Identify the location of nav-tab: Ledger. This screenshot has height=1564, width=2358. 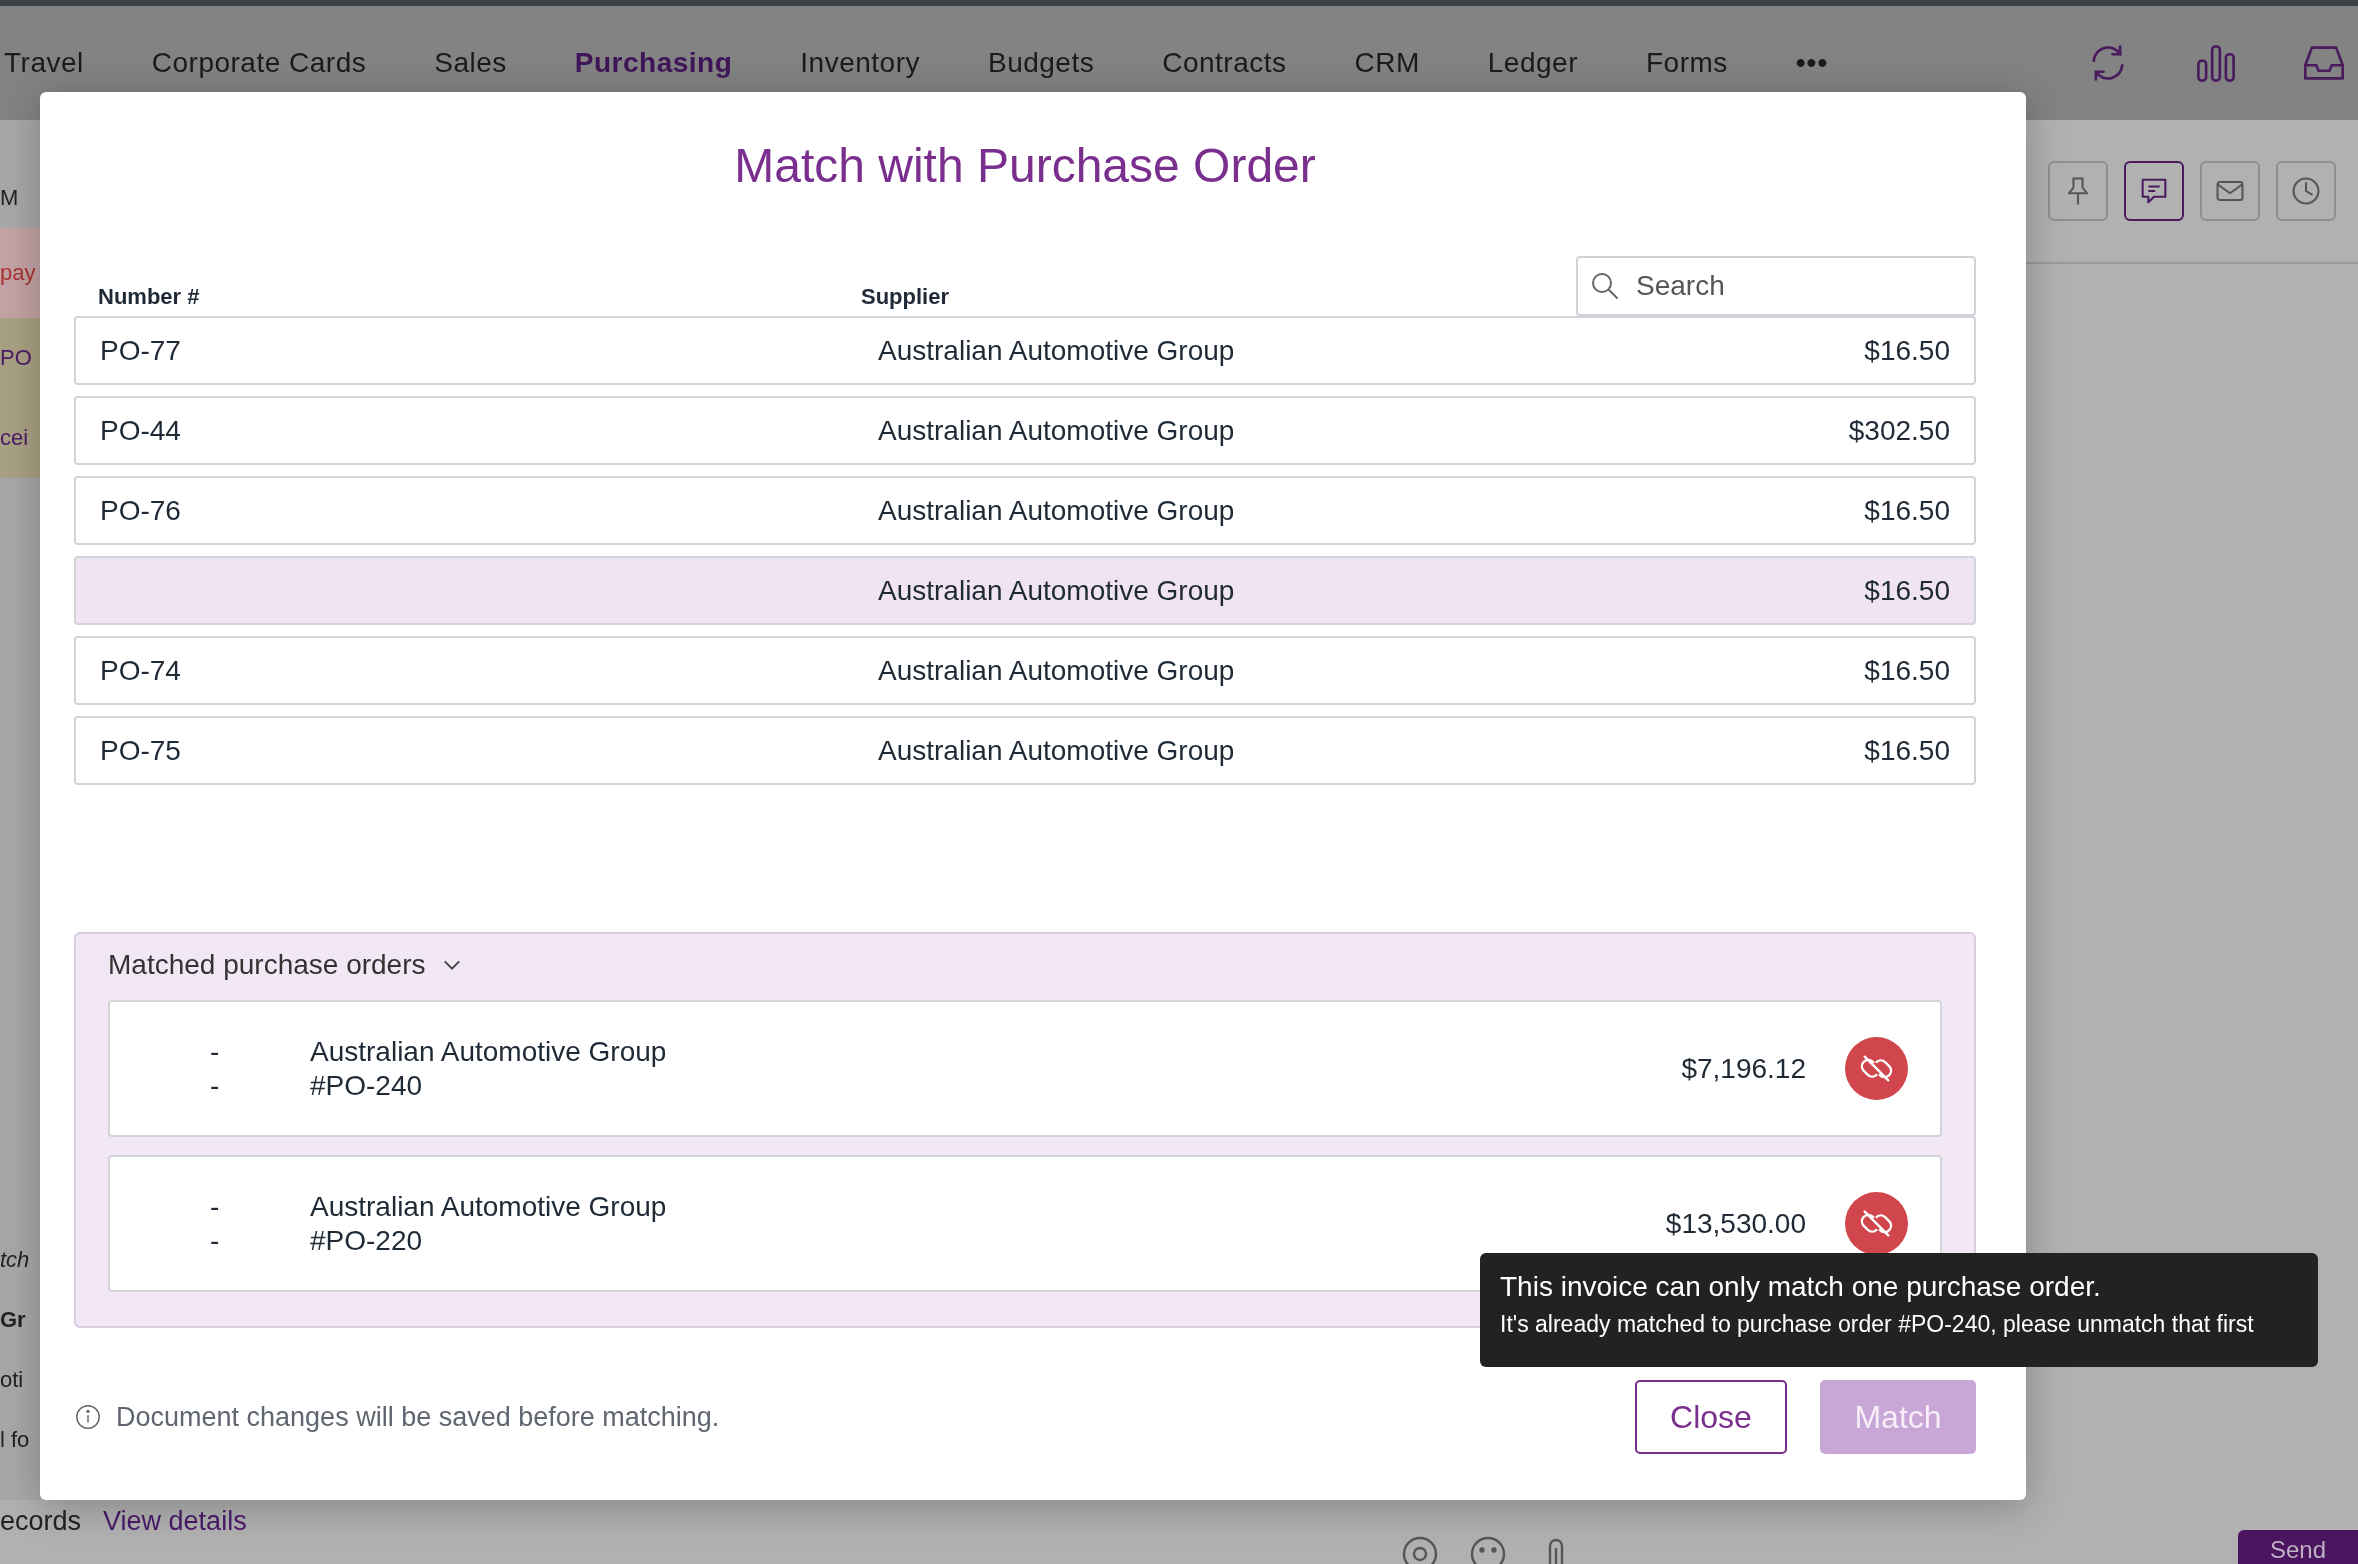
(1532, 63).